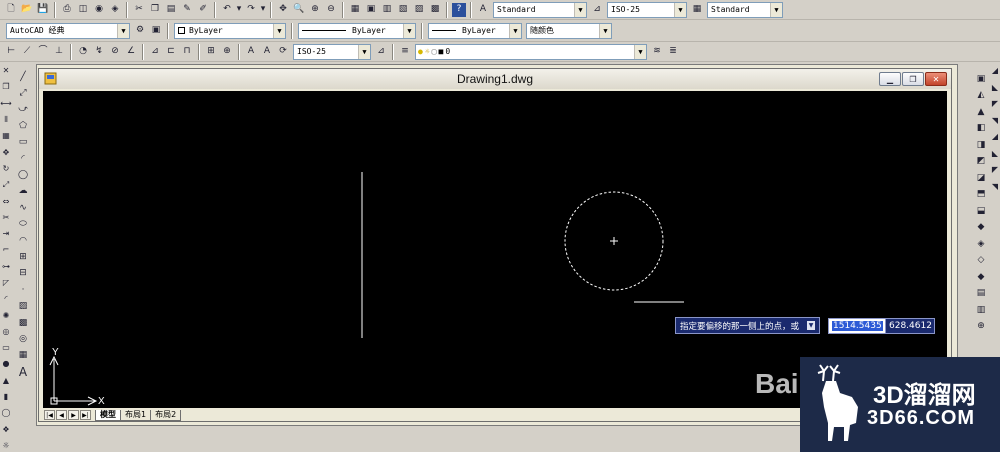 This screenshot has height=452, width=1000. I want to click on print-icon: ⎙, so click(67, 10).